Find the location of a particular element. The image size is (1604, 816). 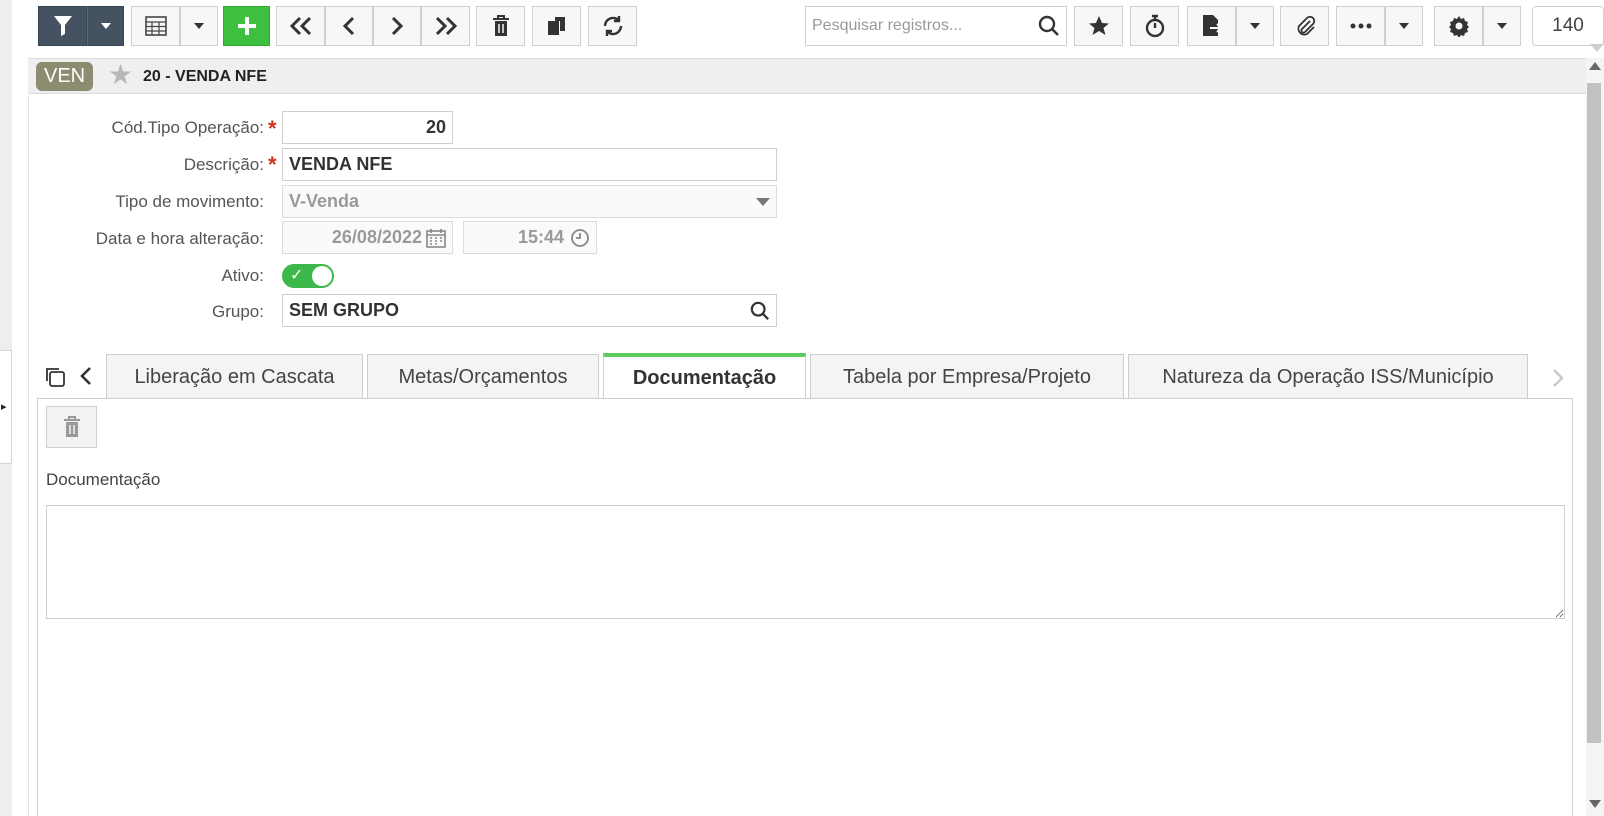

grid-icon is located at coordinates (155, 26).